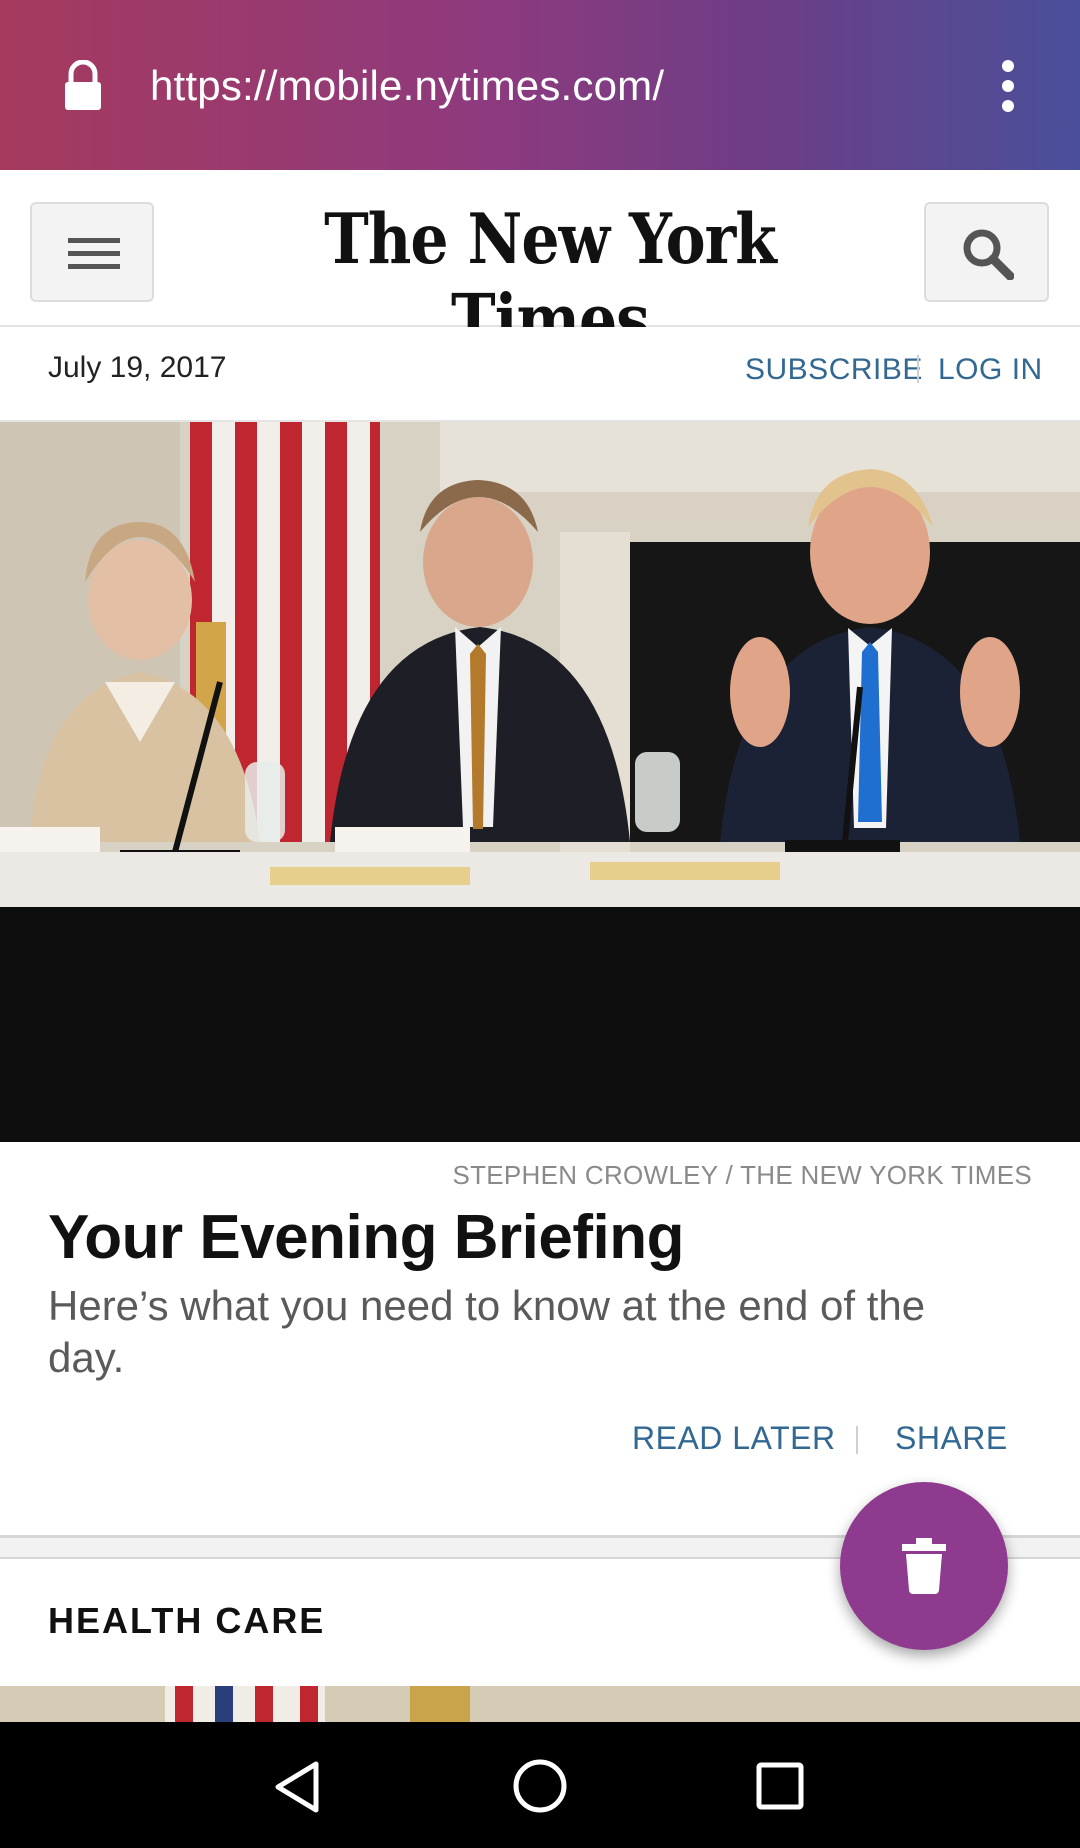 Image resolution: width=1080 pixels, height=1848 pixels. What do you see at coordinates (540, 265) in the screenshot?
I see `site-header: The New York Times` at bounding box center [540, 265].